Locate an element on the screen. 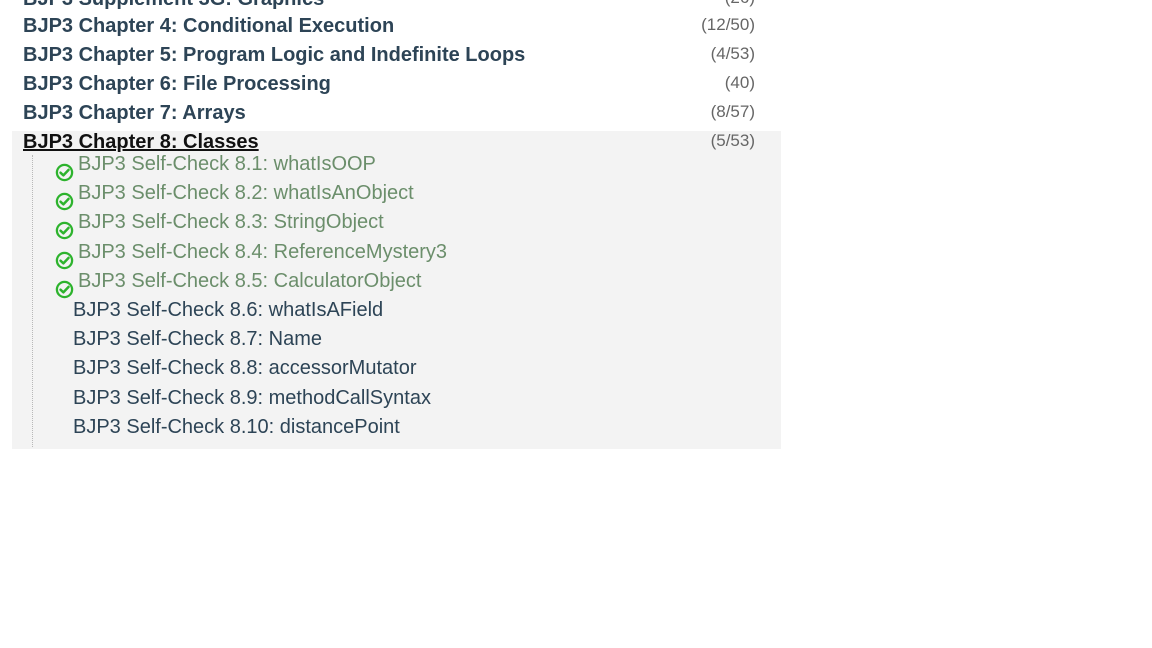 Image resolution: width=1152 pixels, height=648 pixels. problem-link: BJP3 Self-Check 8.5: CalculatorObject is located at coordinates (250, 281).